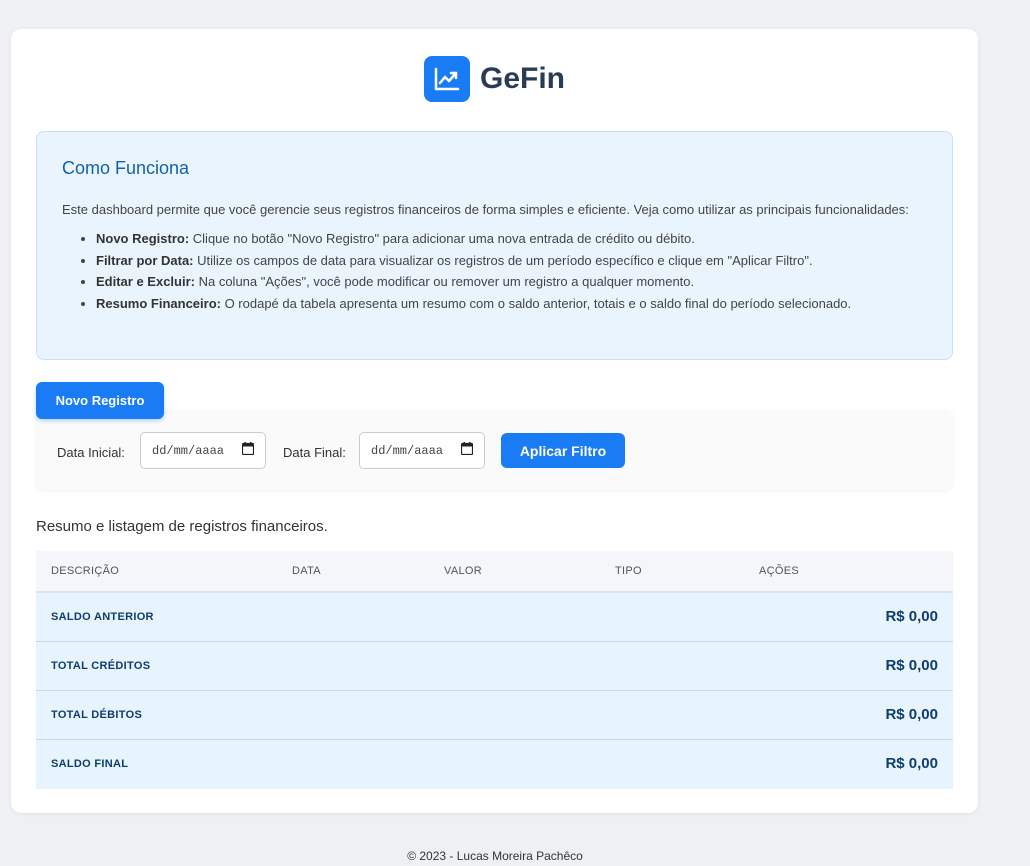 Image resolution: width=1030 pixels, height=866 pixels. What do you see at coordinates (628, 571) in the screenshot?
I see `header-type: TIPO` at bounding box center [628, 571].